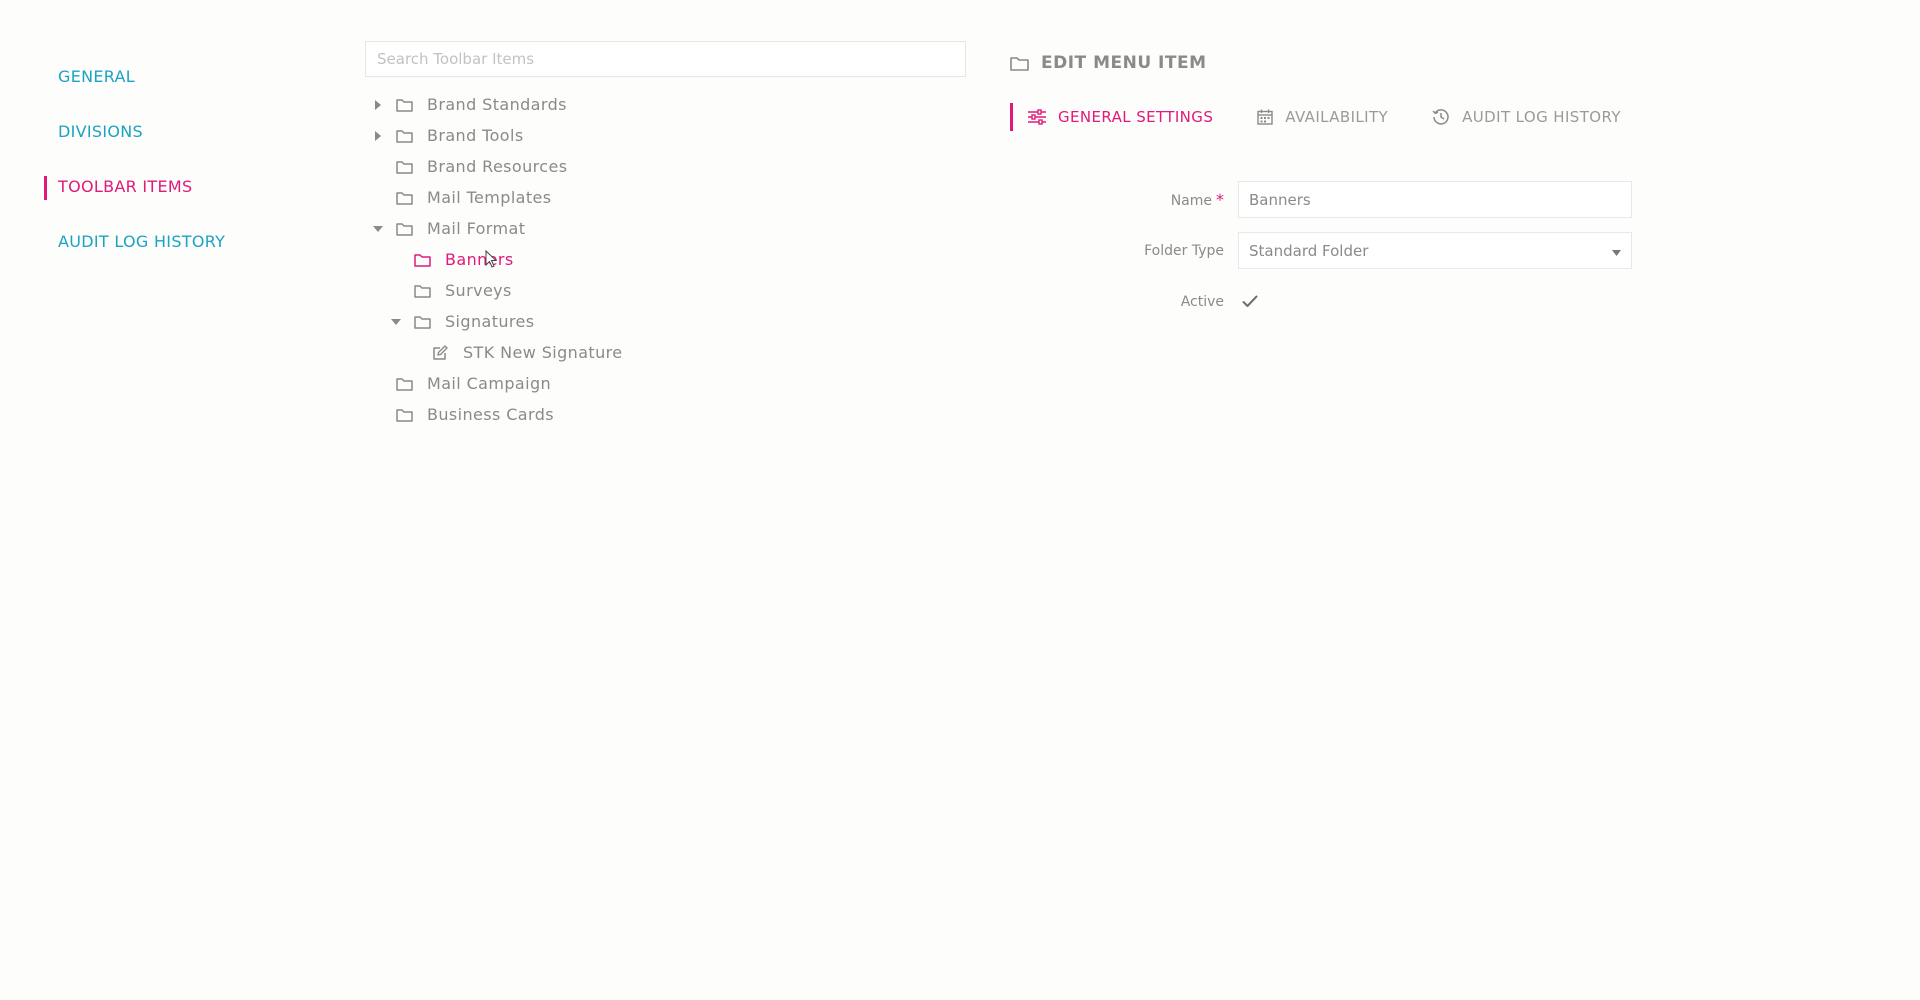 This screenshot has height=1000, width=1920. I want to click on general-settings-form: Name* Folder Type Standard Folder Active, so click(1340, 250).